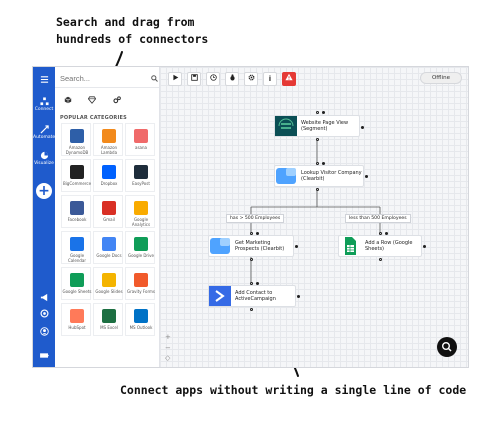 Image resolution: width=500 pixels, height=425 pixels. What do you see at coordinates (141, 255) in the screenshot?
I see `connector-name: Google Drive` at bounding box center [141, 255].